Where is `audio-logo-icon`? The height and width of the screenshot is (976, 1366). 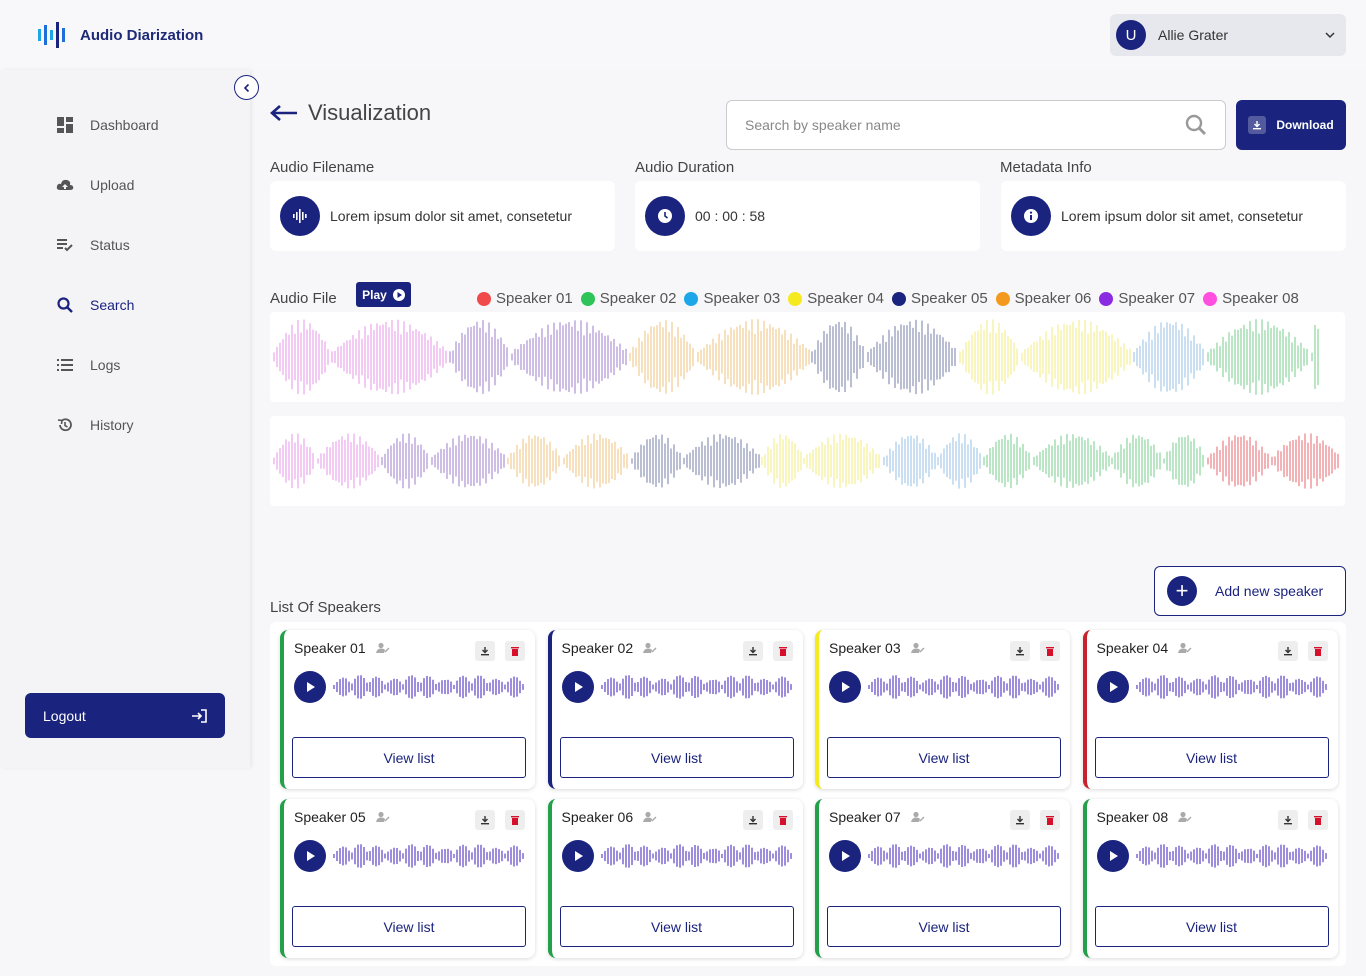
audio-logo-icon is located at coordinates (51, 35).